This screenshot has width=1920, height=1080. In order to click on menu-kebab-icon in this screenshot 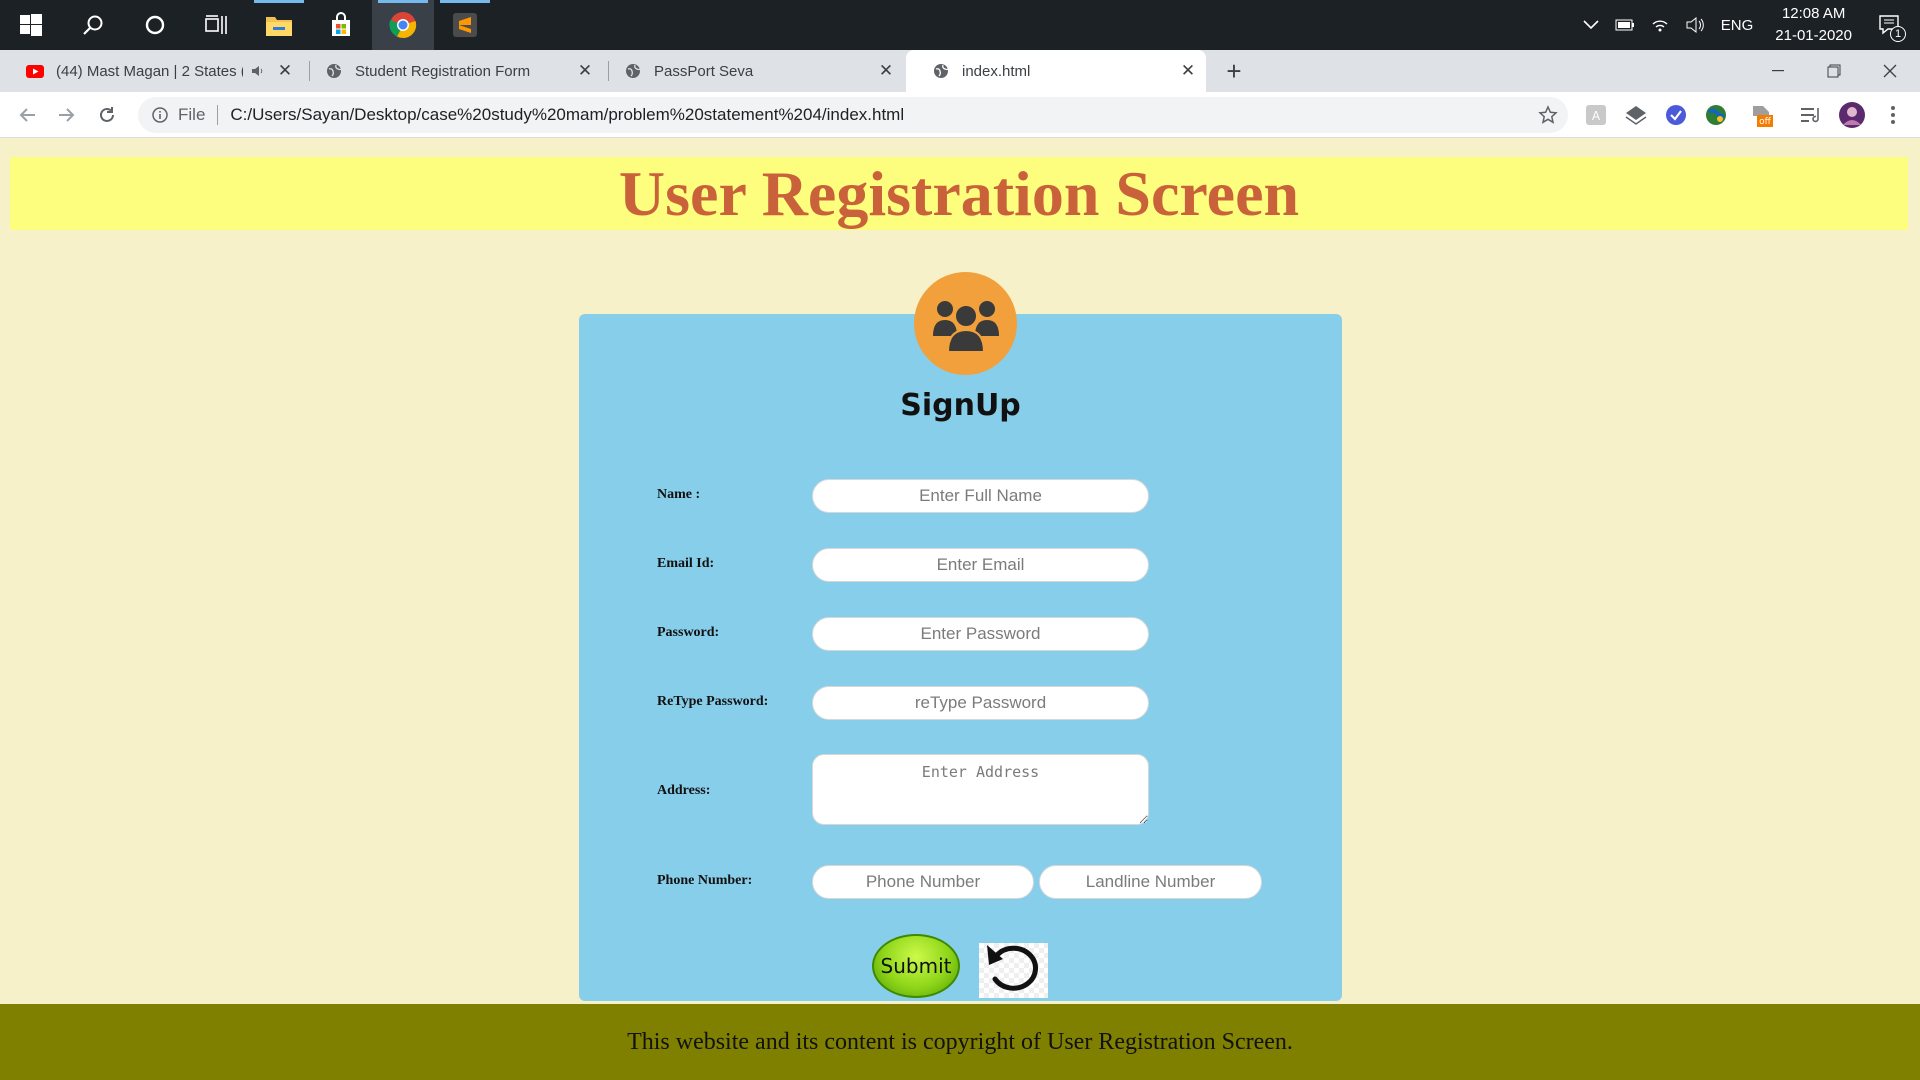, I will do `click(1893, 115)`.